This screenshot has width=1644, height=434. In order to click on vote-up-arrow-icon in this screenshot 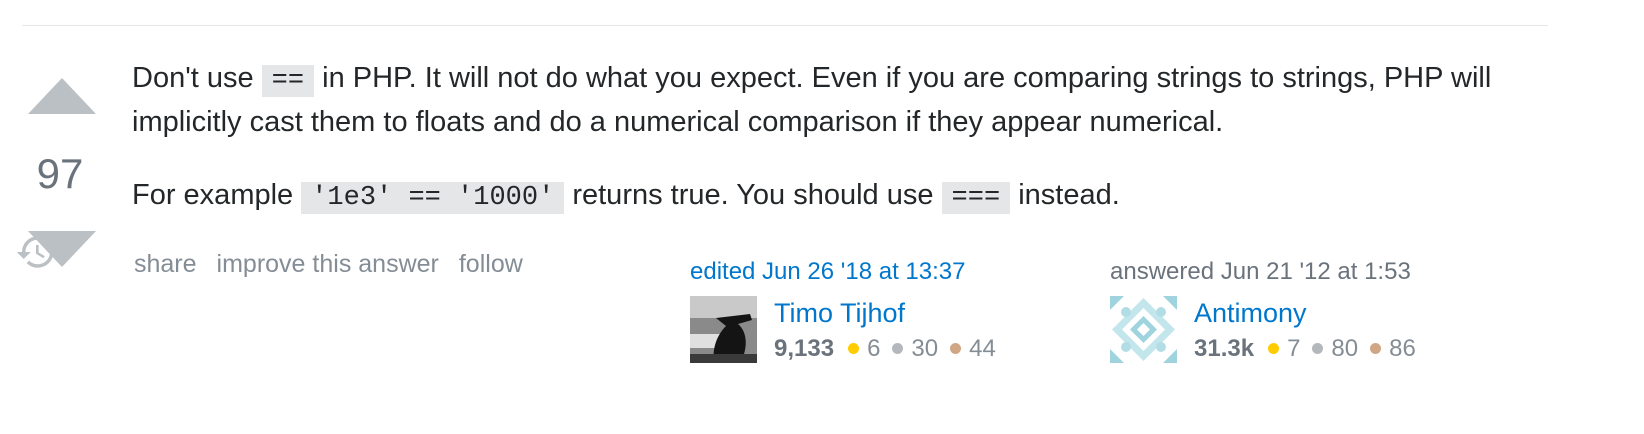, I will do `click(62, 96)`.